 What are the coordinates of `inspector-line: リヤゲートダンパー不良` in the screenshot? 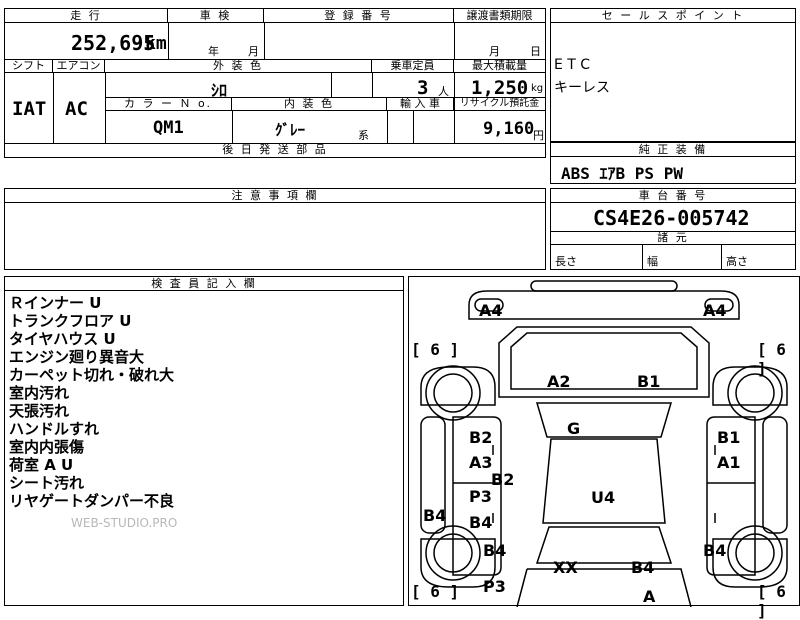 It's located at (92, 501).